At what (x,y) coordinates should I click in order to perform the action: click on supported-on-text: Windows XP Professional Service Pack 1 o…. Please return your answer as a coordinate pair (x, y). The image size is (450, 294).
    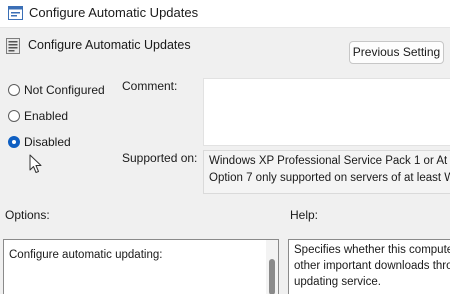
    Looking at the image, I should click on (329, 161).